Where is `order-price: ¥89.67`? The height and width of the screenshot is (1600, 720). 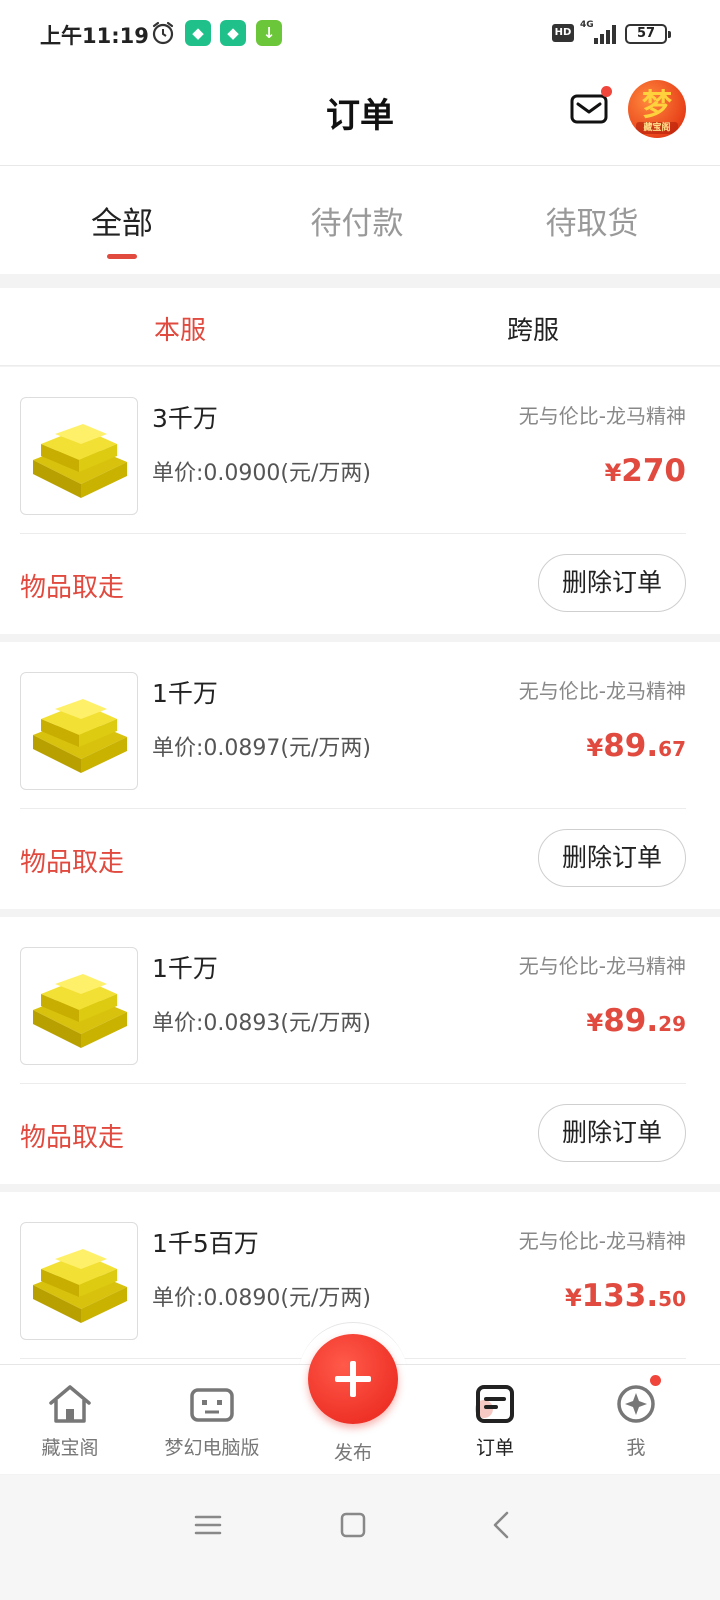 order-price: ¥89.67 is located at coordinates (636, 746).